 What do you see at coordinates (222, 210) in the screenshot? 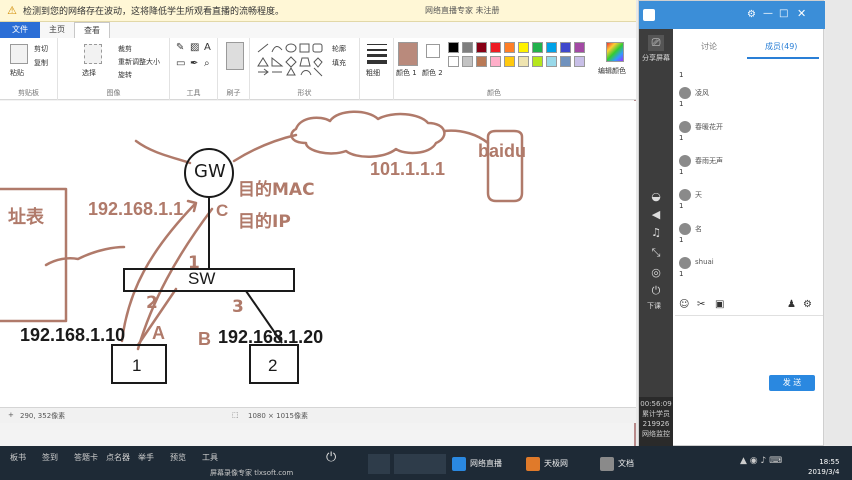
I see `gateway-ip-suffix: C` at bounding box center [222, 210].